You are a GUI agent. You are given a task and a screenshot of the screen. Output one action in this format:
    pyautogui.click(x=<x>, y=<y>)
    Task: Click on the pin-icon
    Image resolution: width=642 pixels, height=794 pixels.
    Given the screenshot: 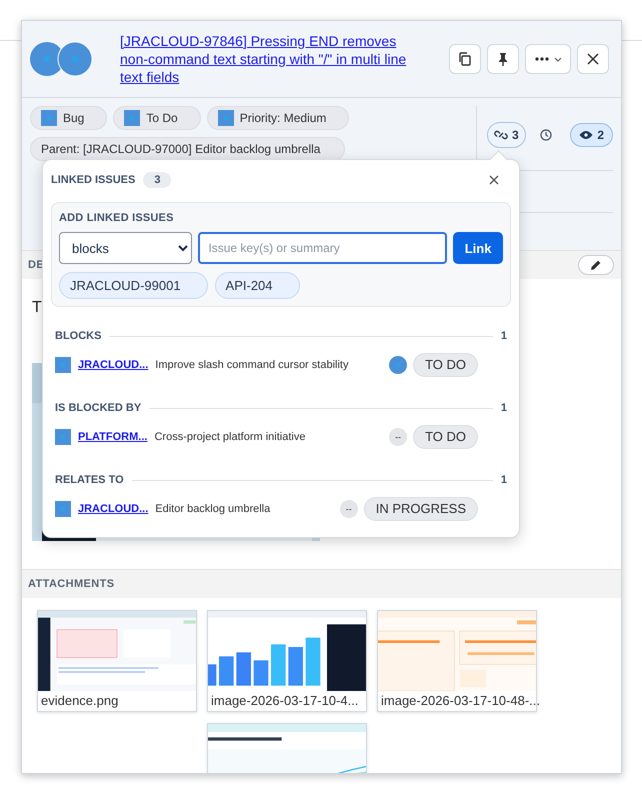 What is the action you would take?
    pyautogui.click(x=503, y=59)
    